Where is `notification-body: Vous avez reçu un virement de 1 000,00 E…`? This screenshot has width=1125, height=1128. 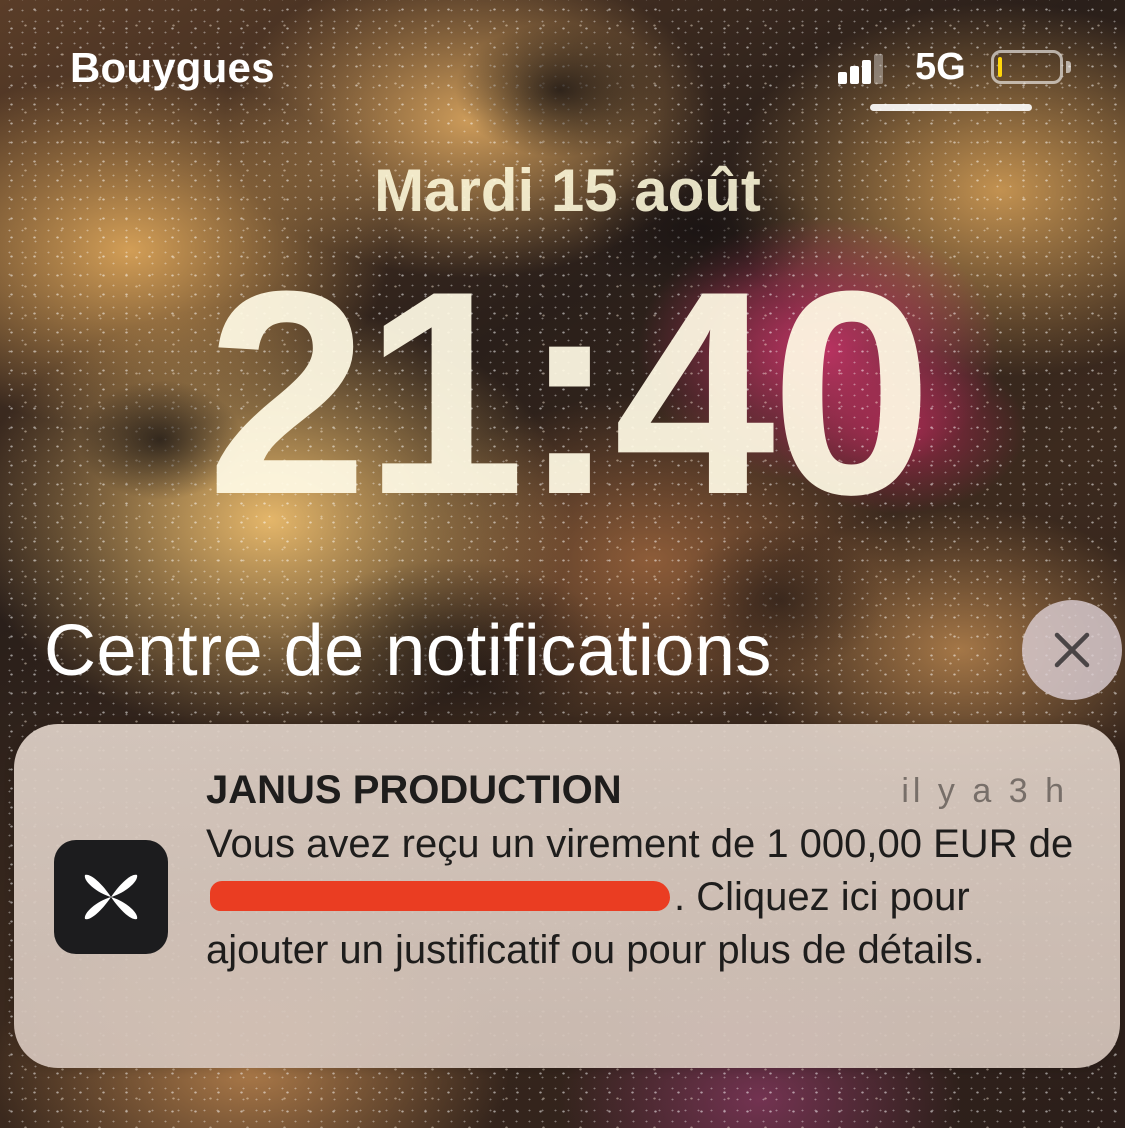
notification-body: Vous avez reçu un virement de 1 000,00 E… is located at coordinates (646, 897).